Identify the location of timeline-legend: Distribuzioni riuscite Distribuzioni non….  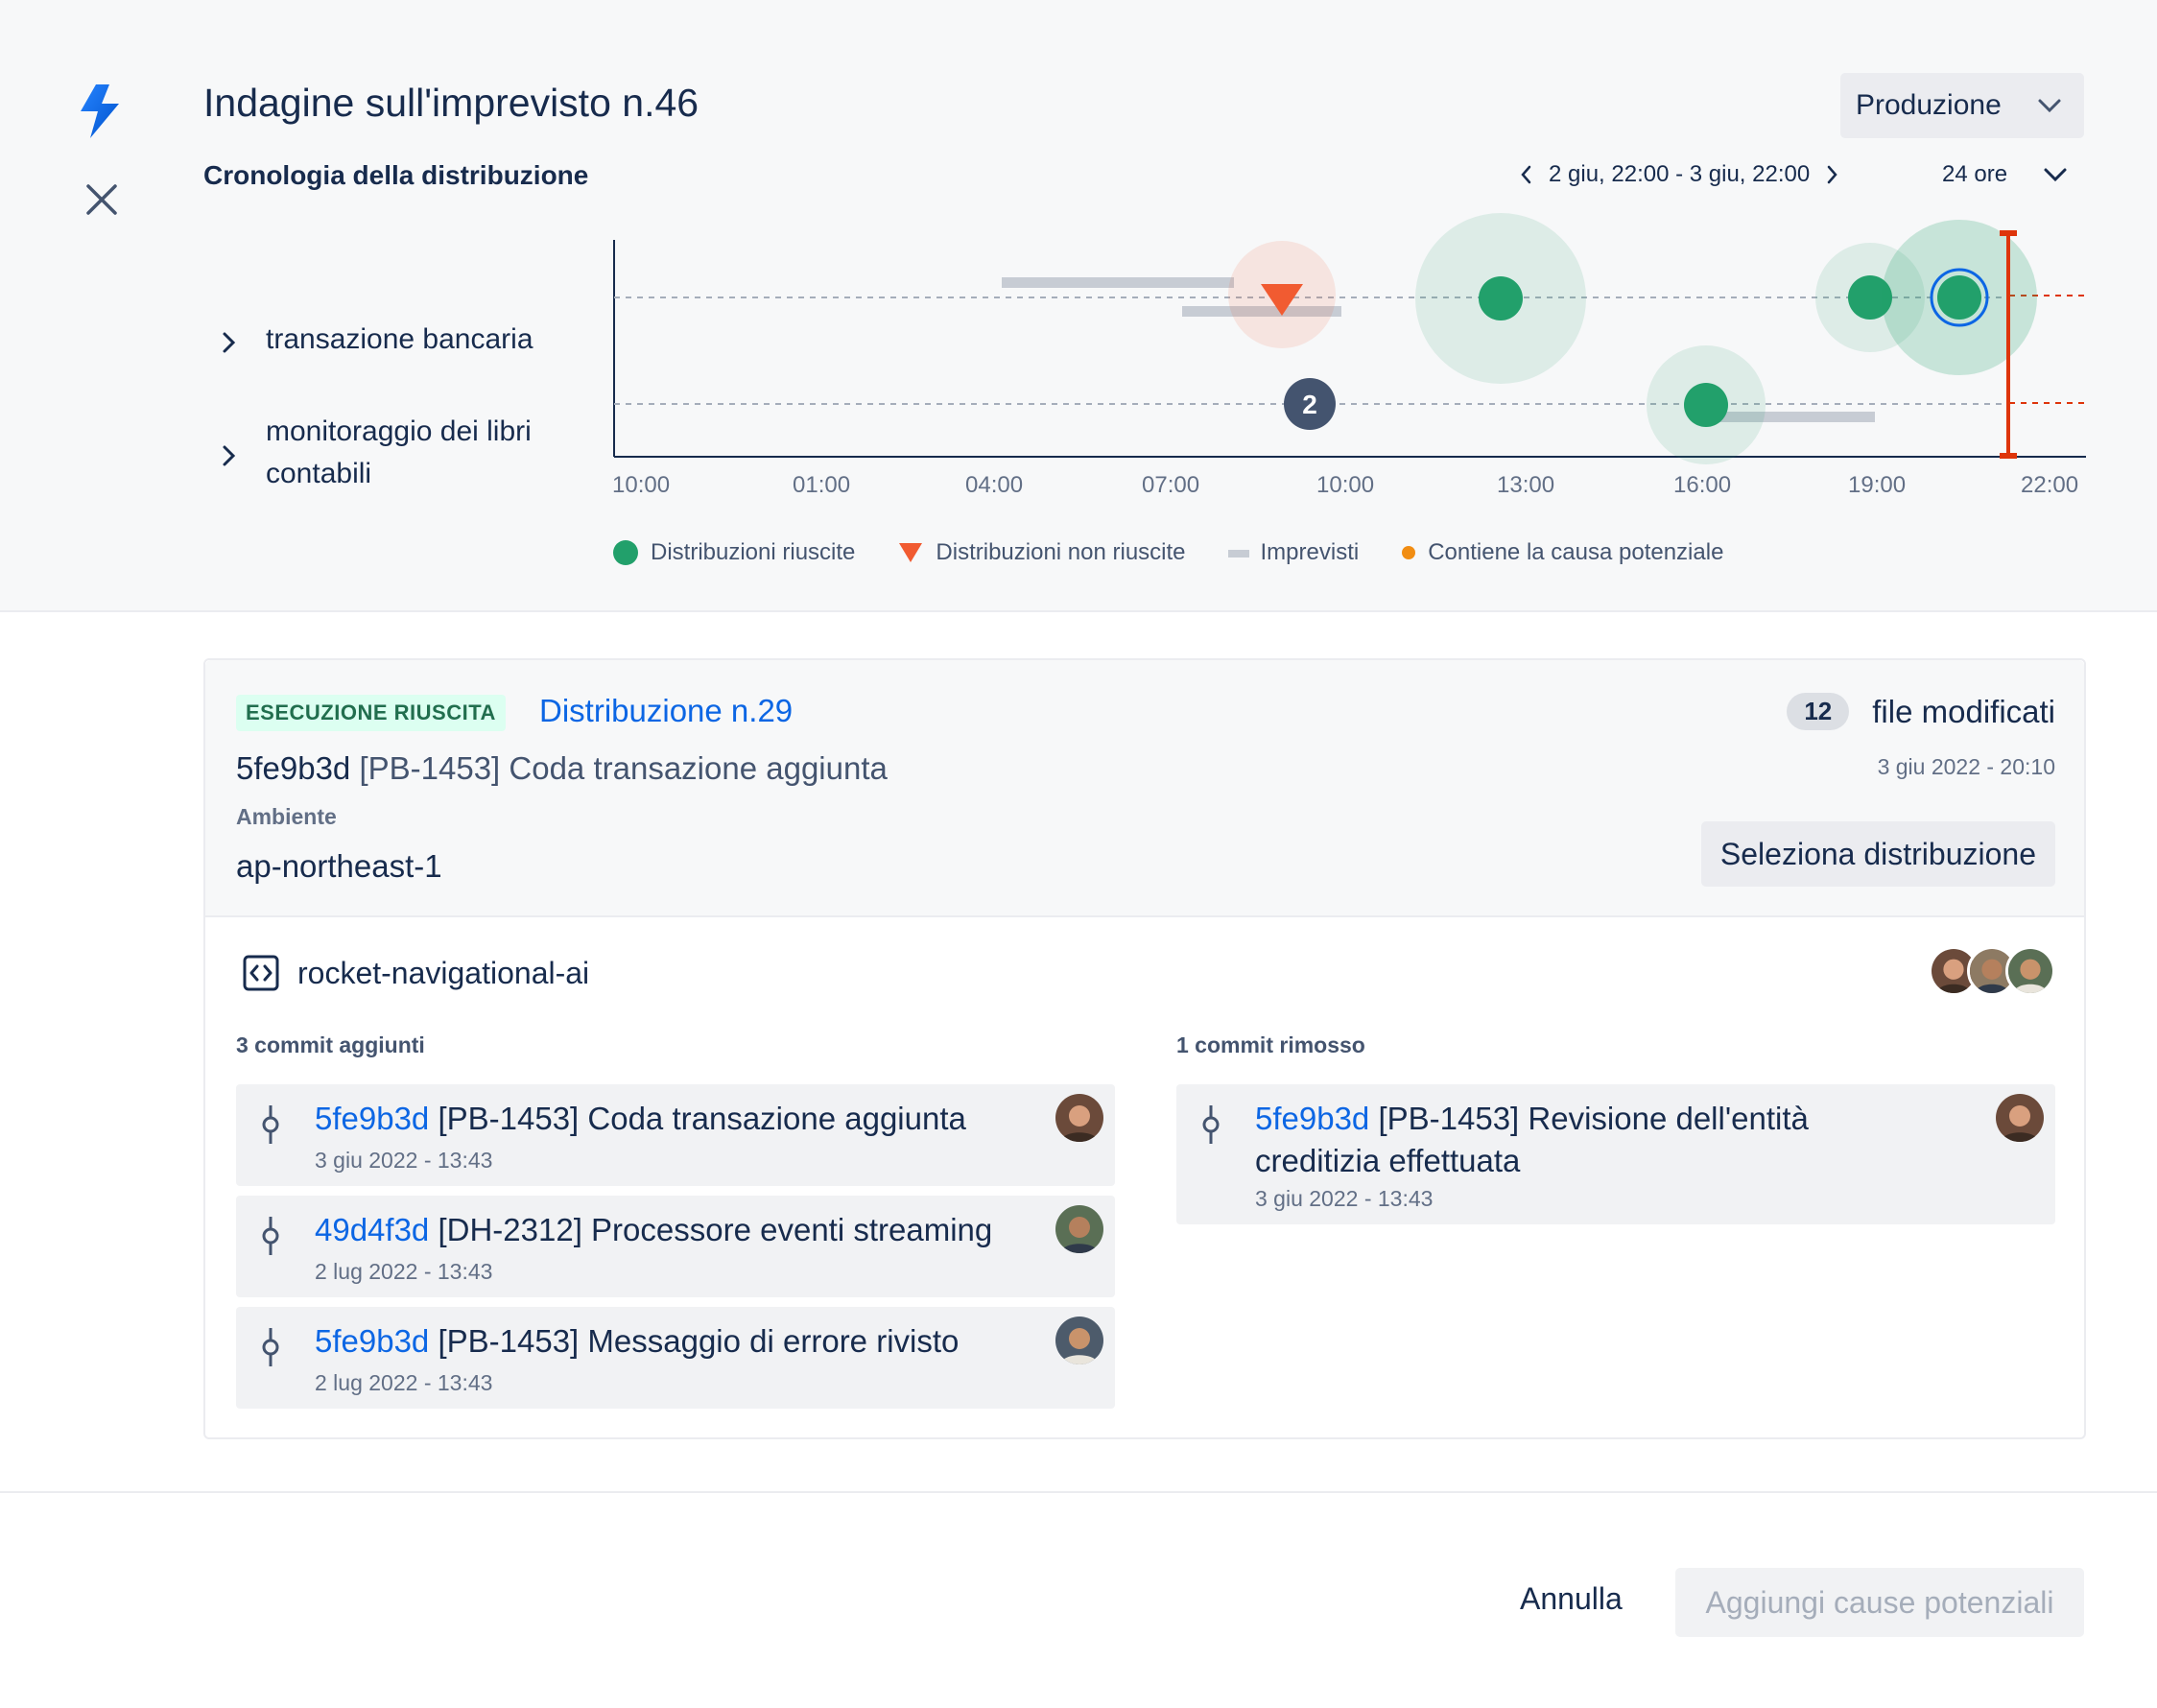
(1189, 552).